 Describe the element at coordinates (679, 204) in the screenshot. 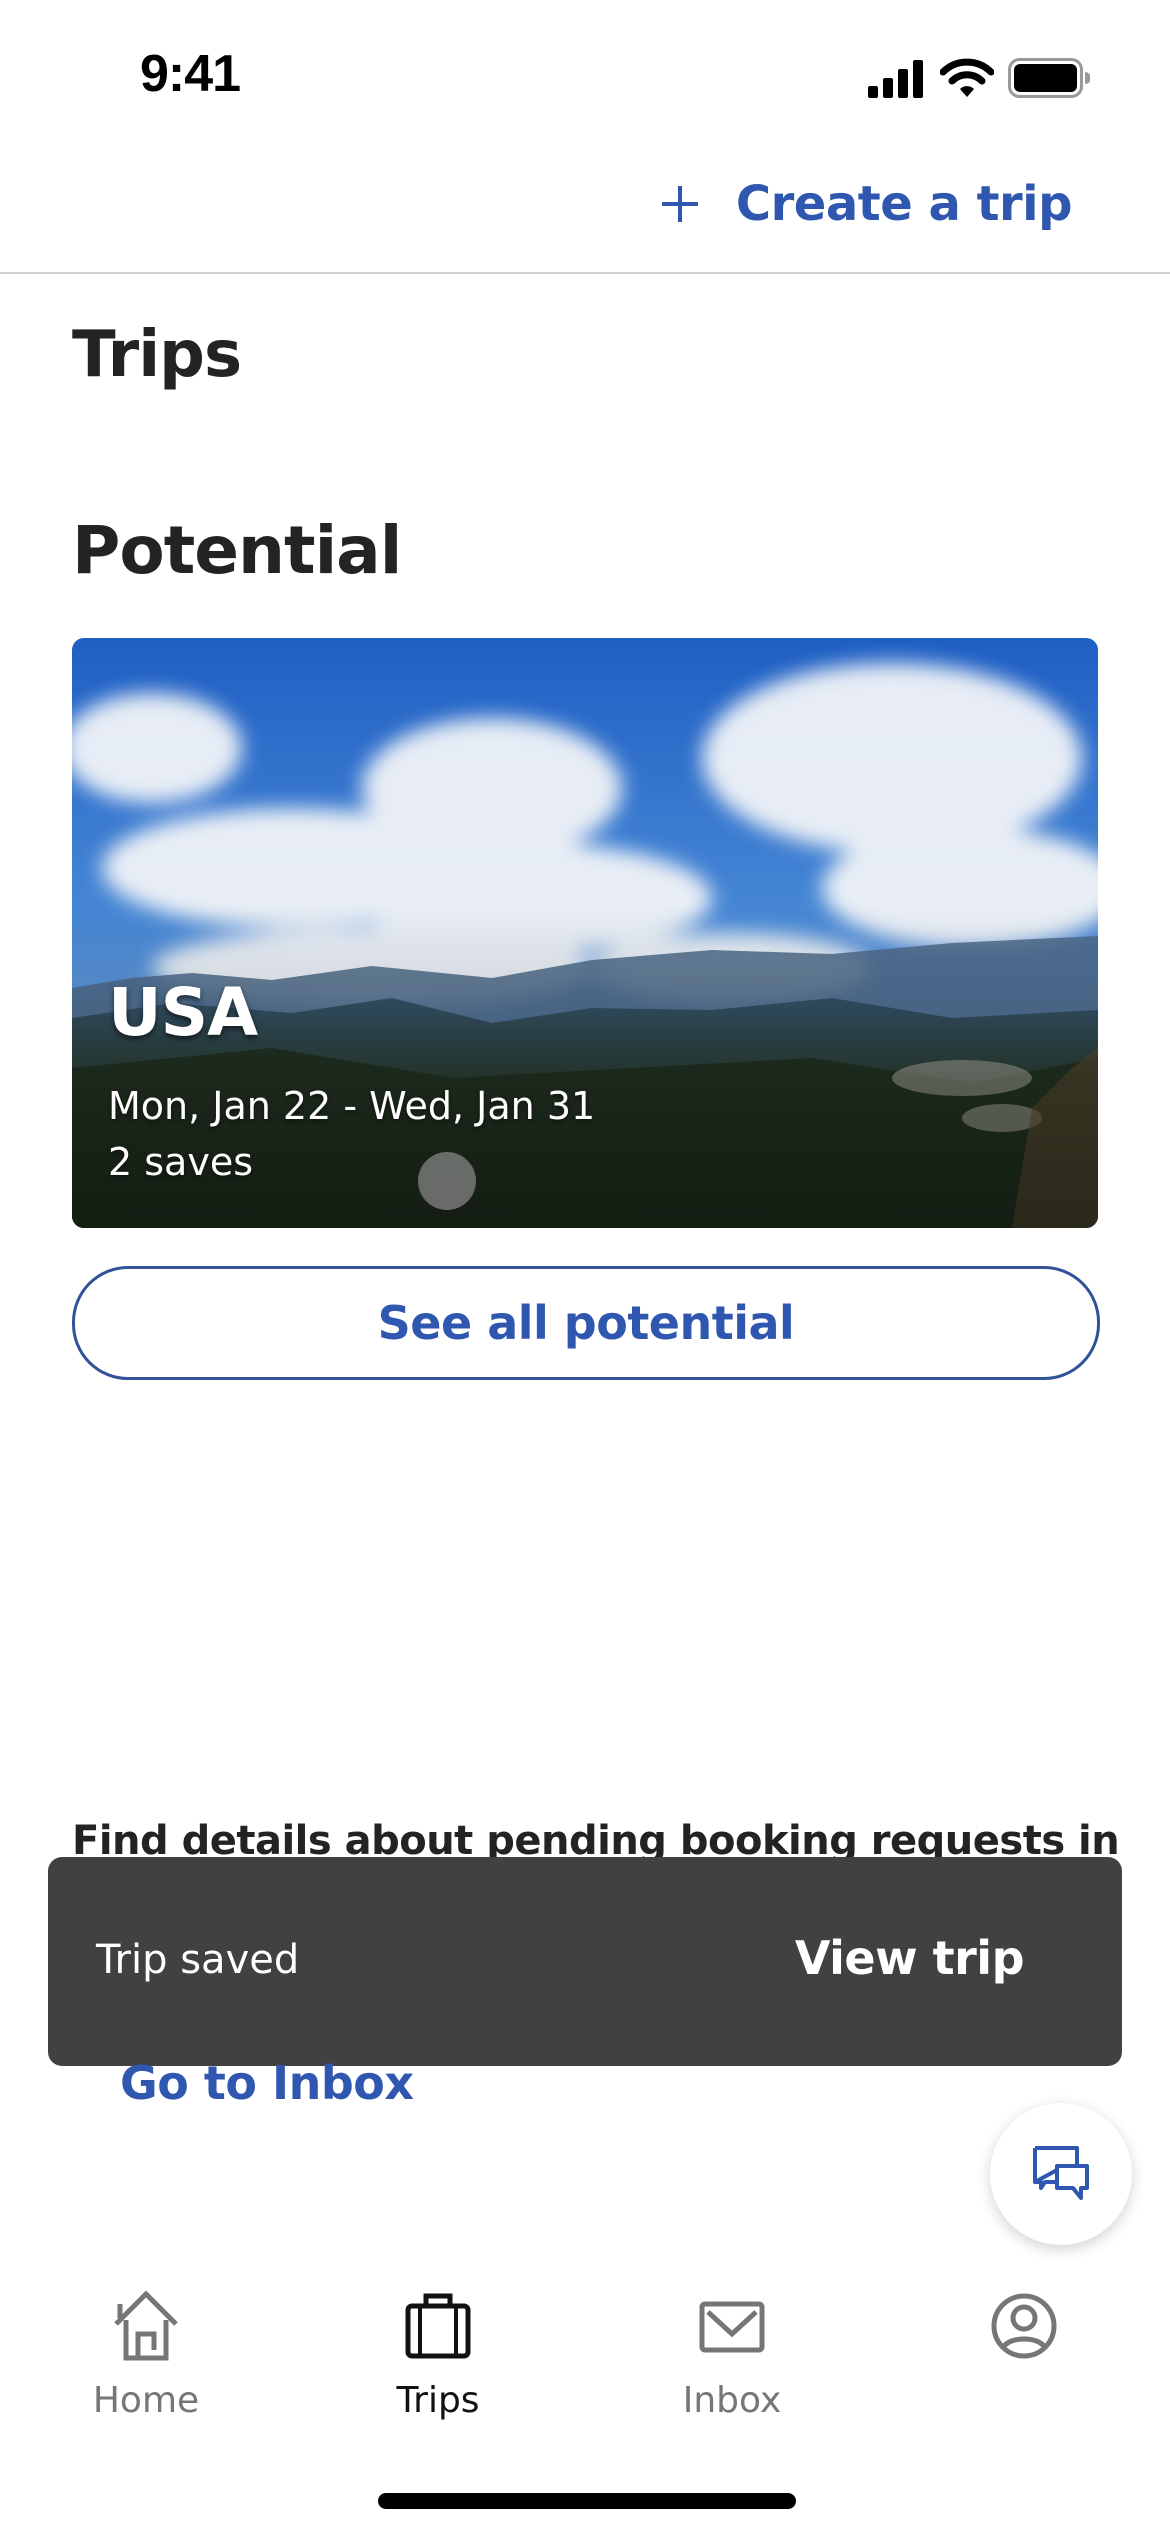

I see `plus-icon` at that location.